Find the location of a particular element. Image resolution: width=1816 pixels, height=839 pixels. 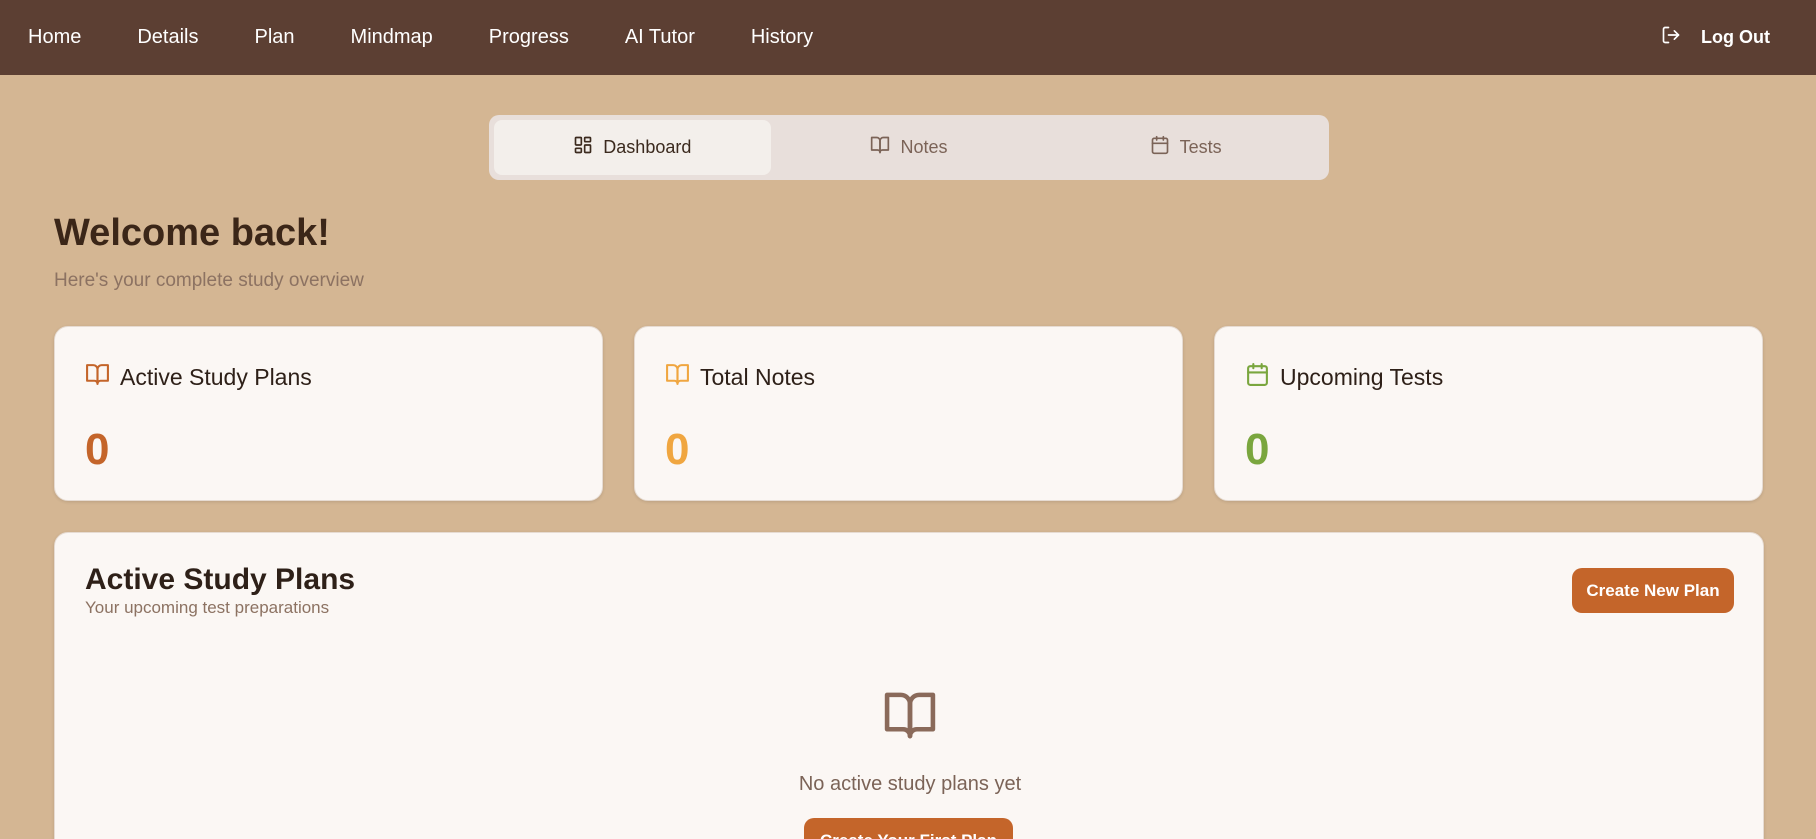

create-new-plan-button: Create New Plan is located at coordinates (1653, 590).